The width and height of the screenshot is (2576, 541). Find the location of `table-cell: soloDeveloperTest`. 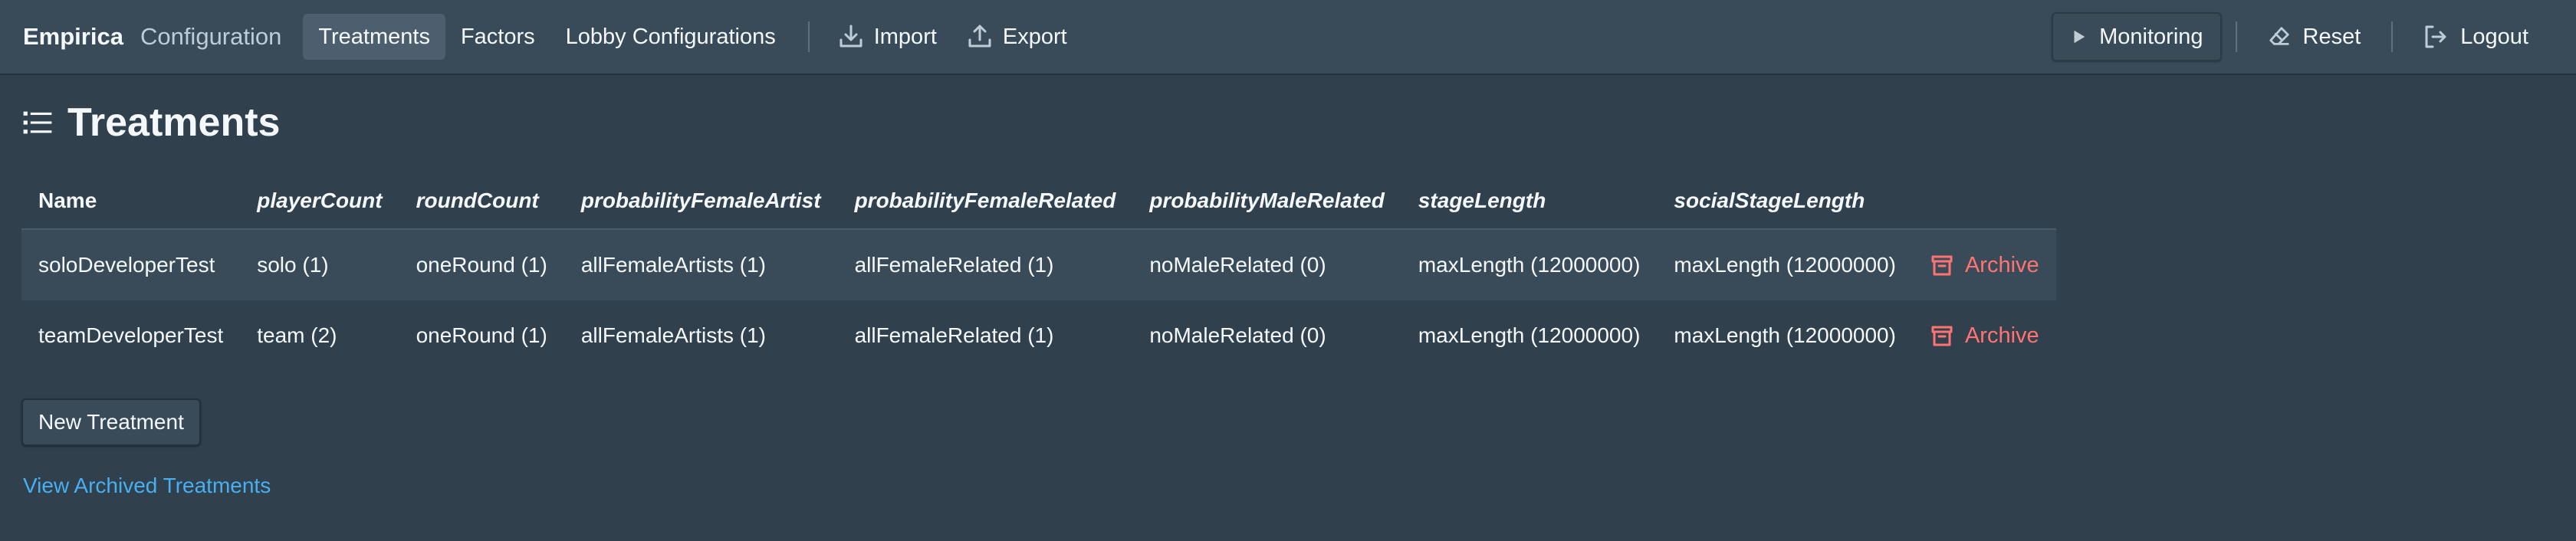

table-cell: soloDeveloperTest is located at coordinates (131, 265).